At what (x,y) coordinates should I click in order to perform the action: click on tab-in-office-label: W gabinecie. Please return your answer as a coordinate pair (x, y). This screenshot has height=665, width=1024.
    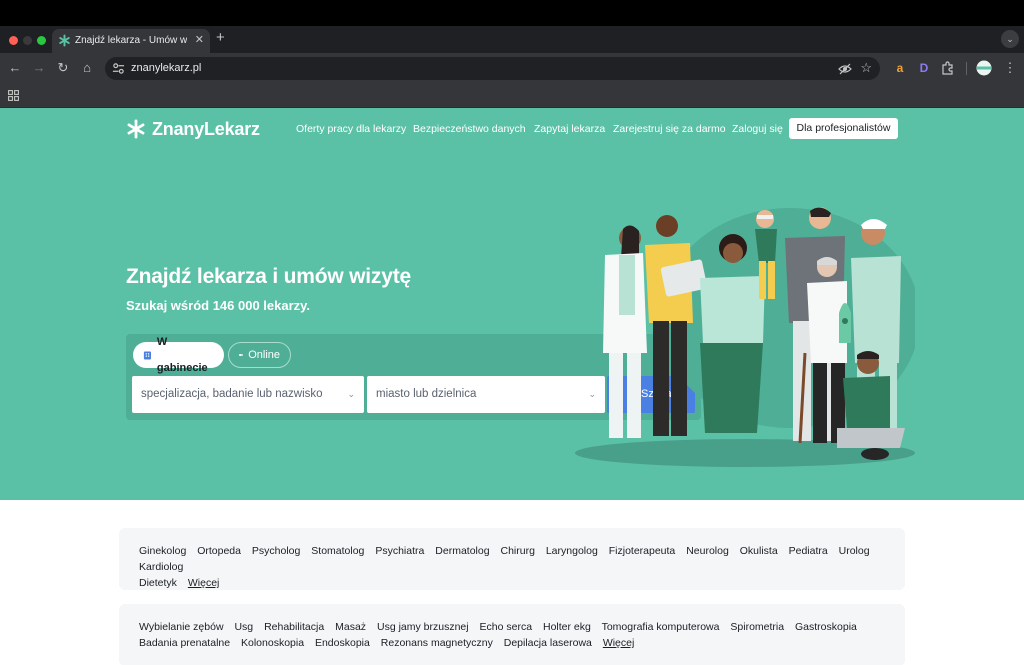
    Looking at the image, I should click on (182, 355).